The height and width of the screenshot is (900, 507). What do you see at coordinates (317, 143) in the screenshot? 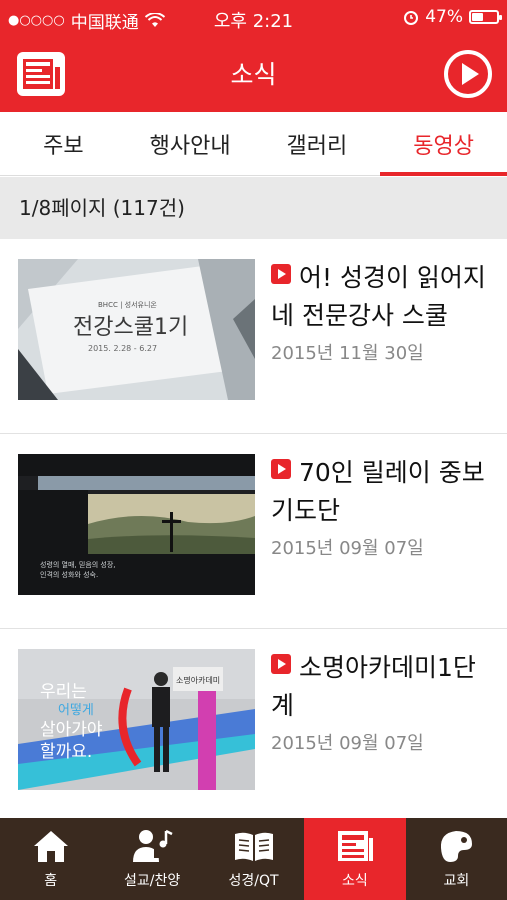
I see `tab-gallery: 갤러리` at bounding box center [317, 143].